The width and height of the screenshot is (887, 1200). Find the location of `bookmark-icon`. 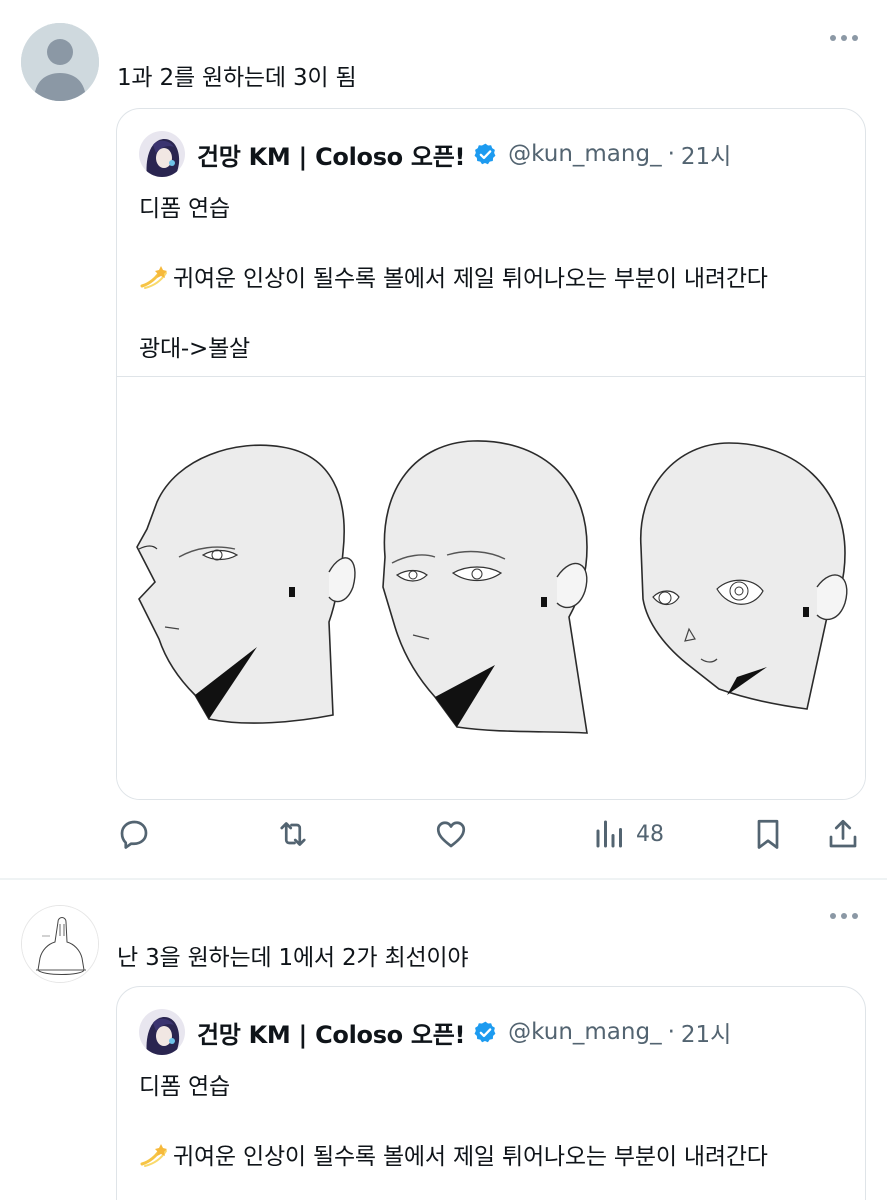

bookmark-icon is located at coordinates (768, 834).